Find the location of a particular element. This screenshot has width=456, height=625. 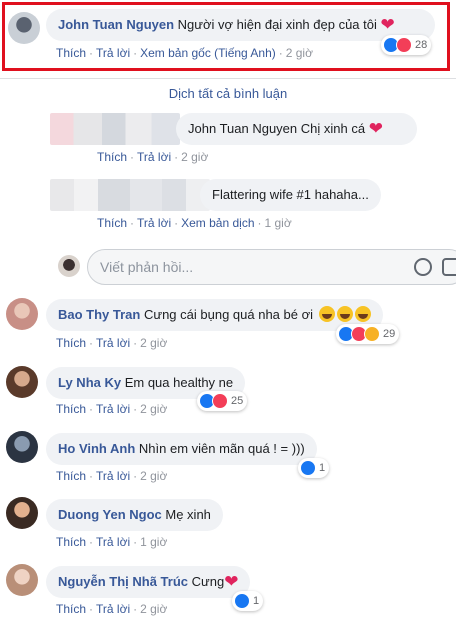

reply-composer is located at coordinates (271, 267).